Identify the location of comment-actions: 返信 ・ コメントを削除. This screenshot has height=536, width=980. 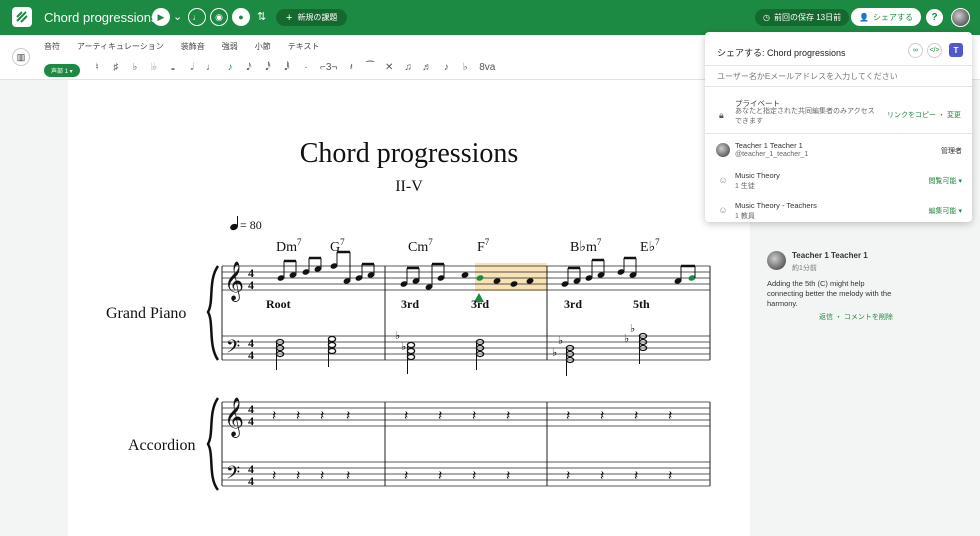
(856, 317).